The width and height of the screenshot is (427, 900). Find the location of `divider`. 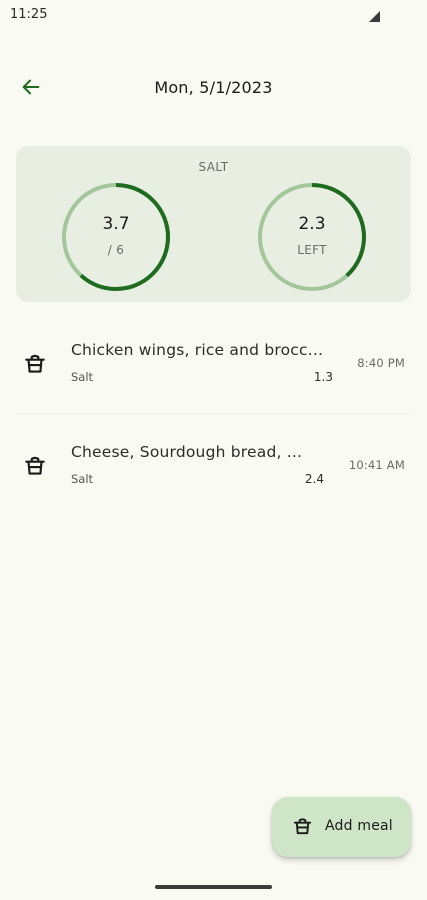

divider is located at coordinates (213, 413).